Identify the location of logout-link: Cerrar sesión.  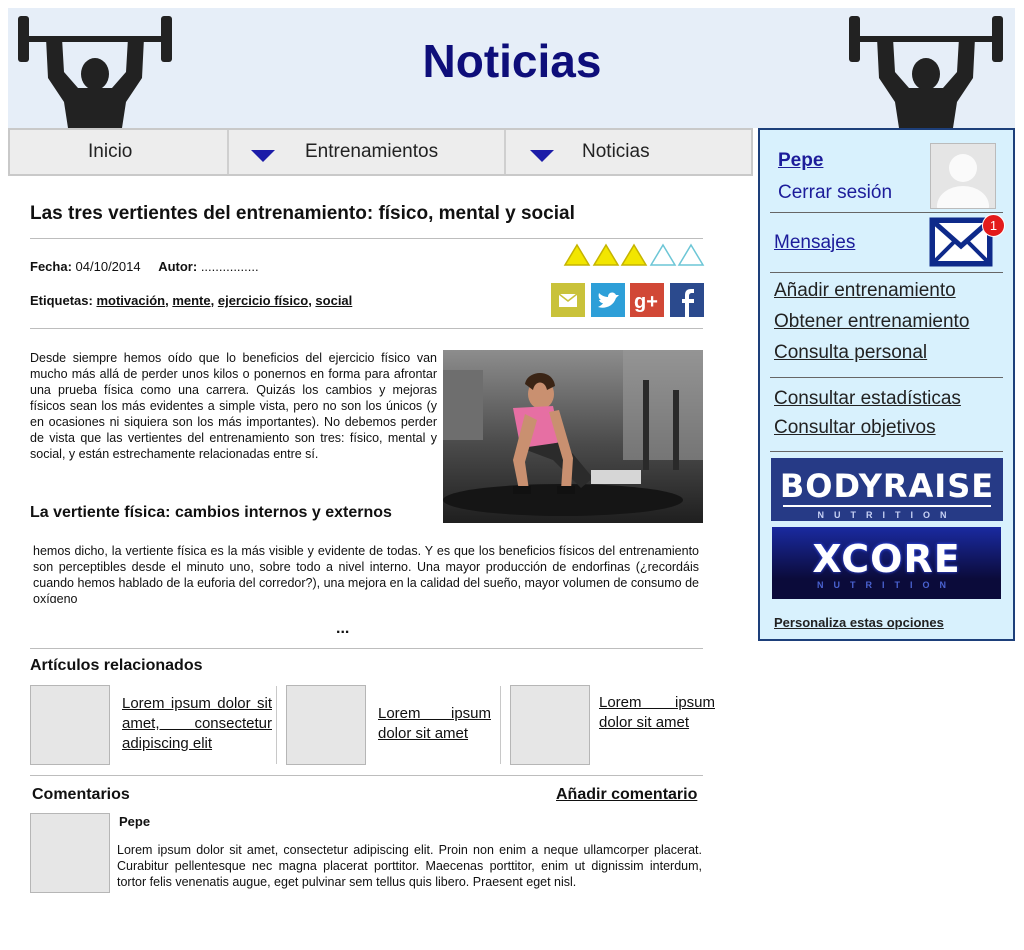
(835, 193).